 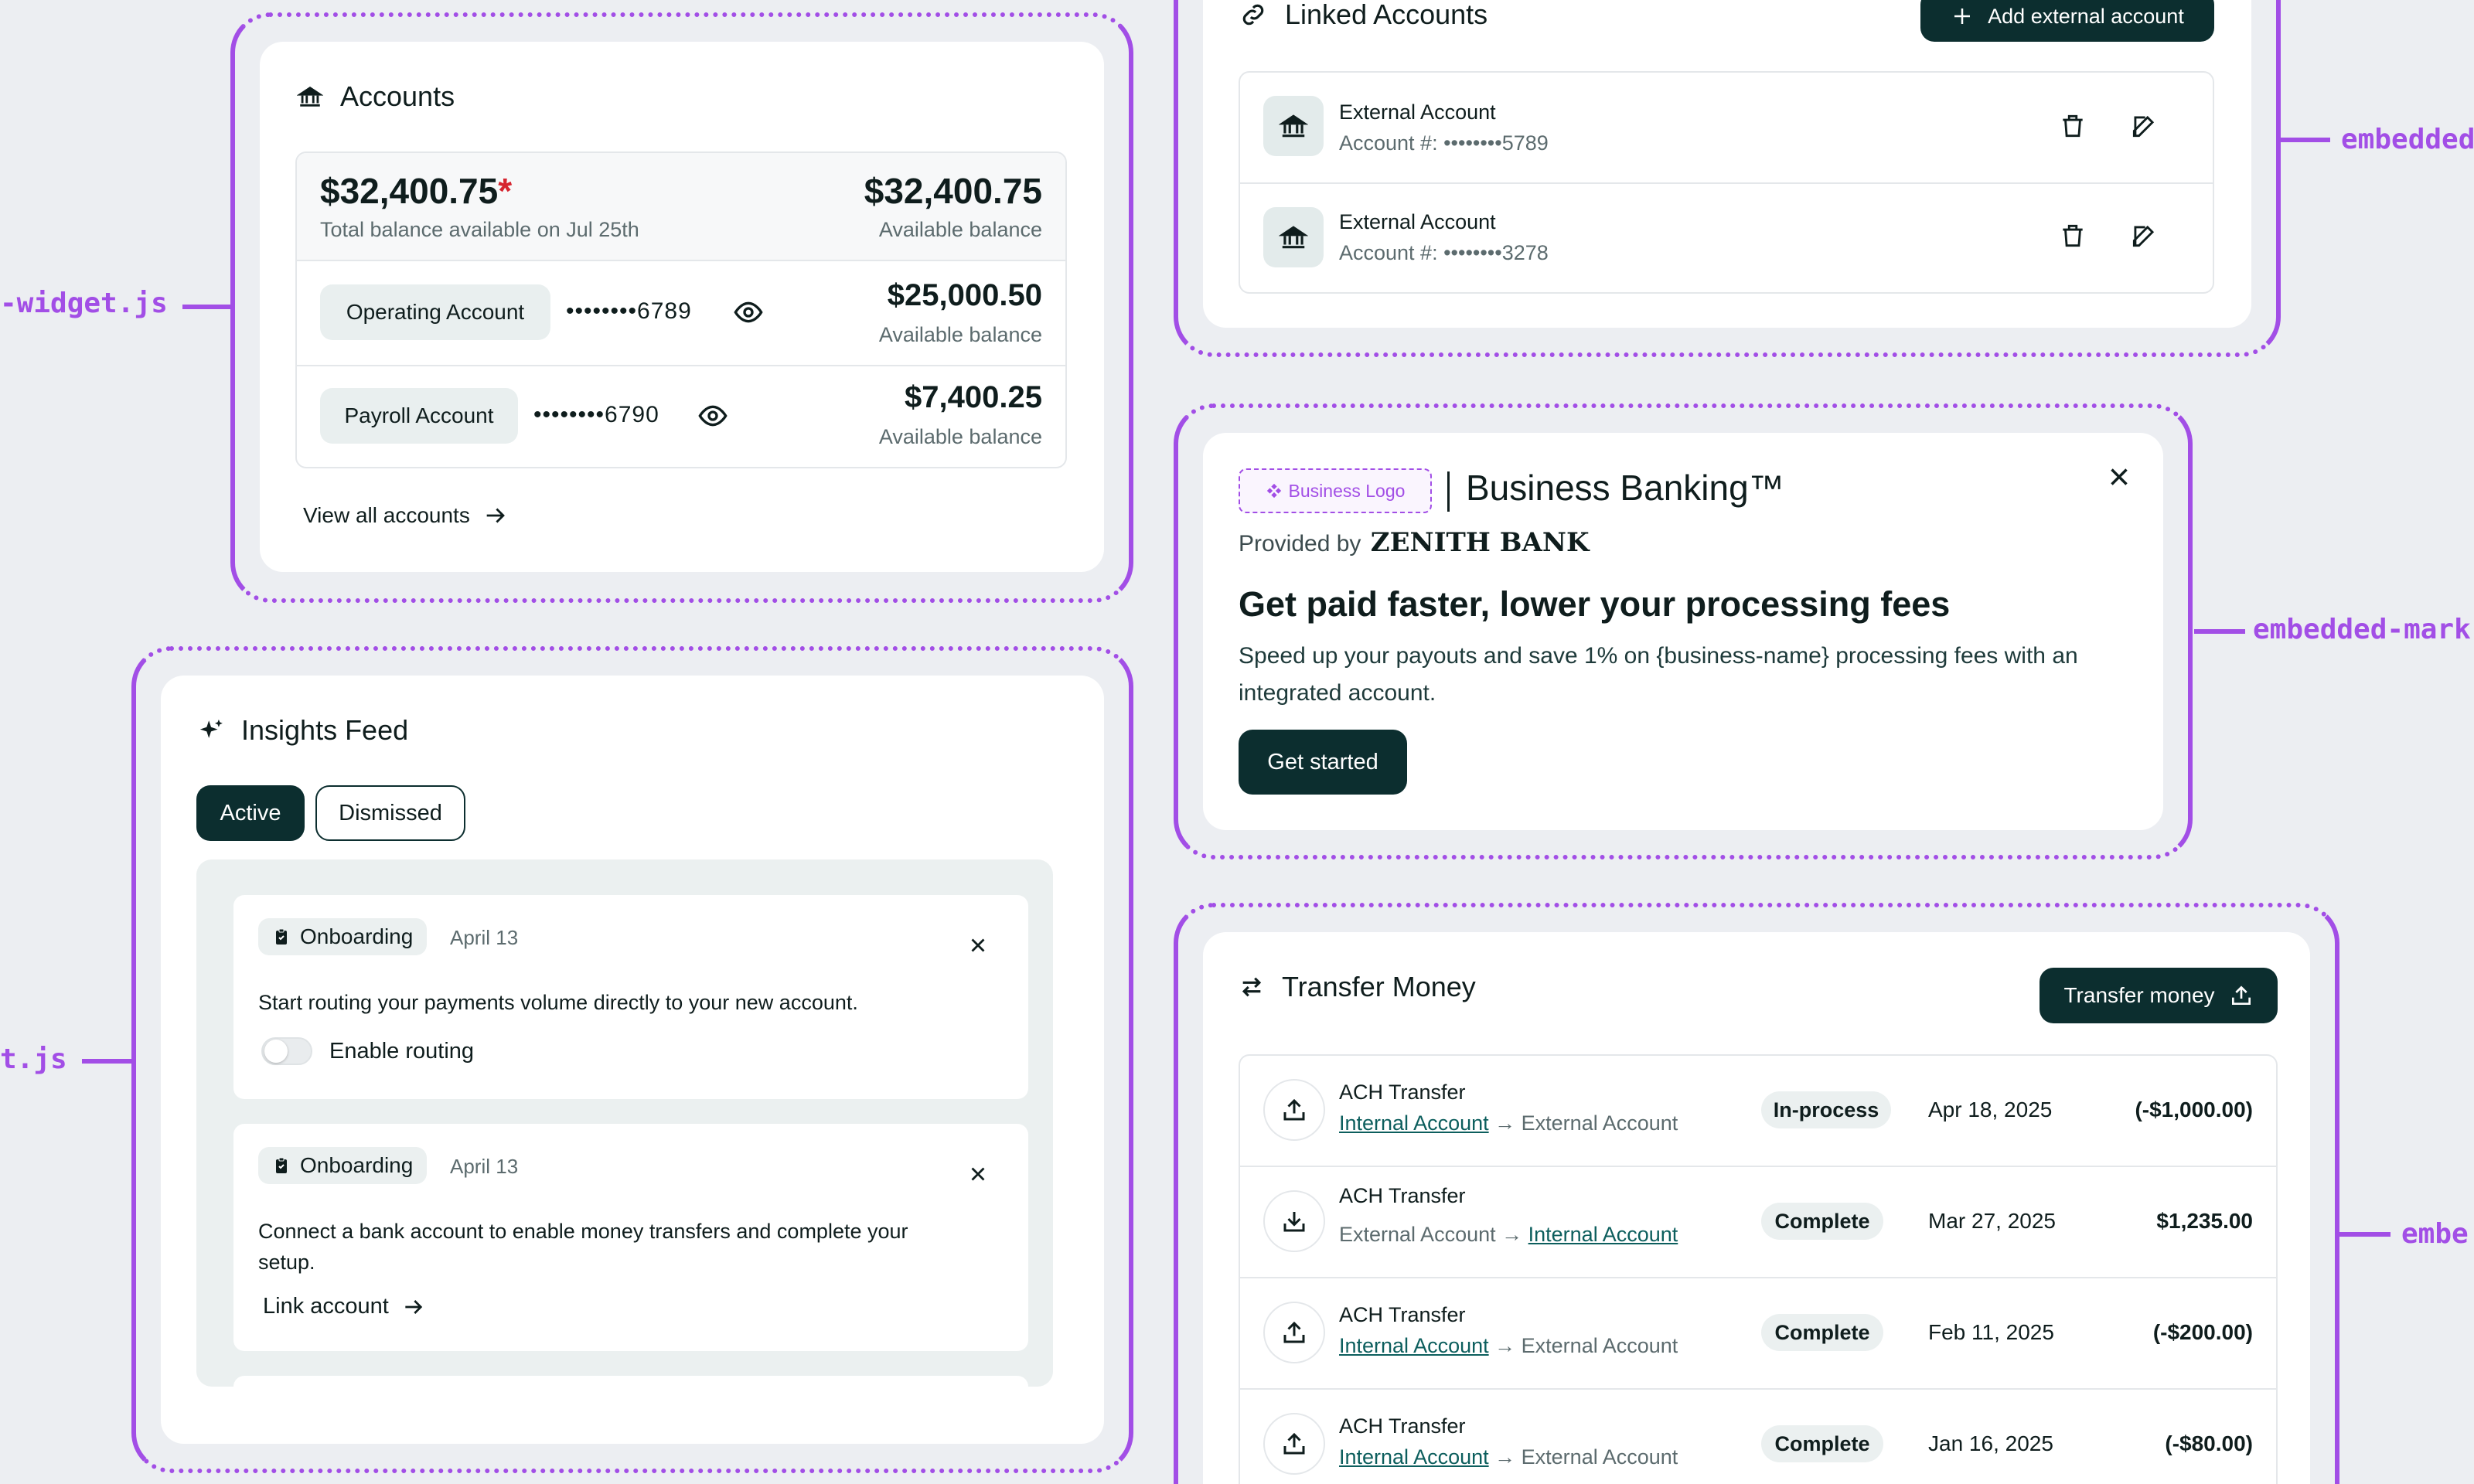 What do you see at coordinates (630, 1381) in the screenshot?
I see `insight-item` at bounding box center [630, 1381].